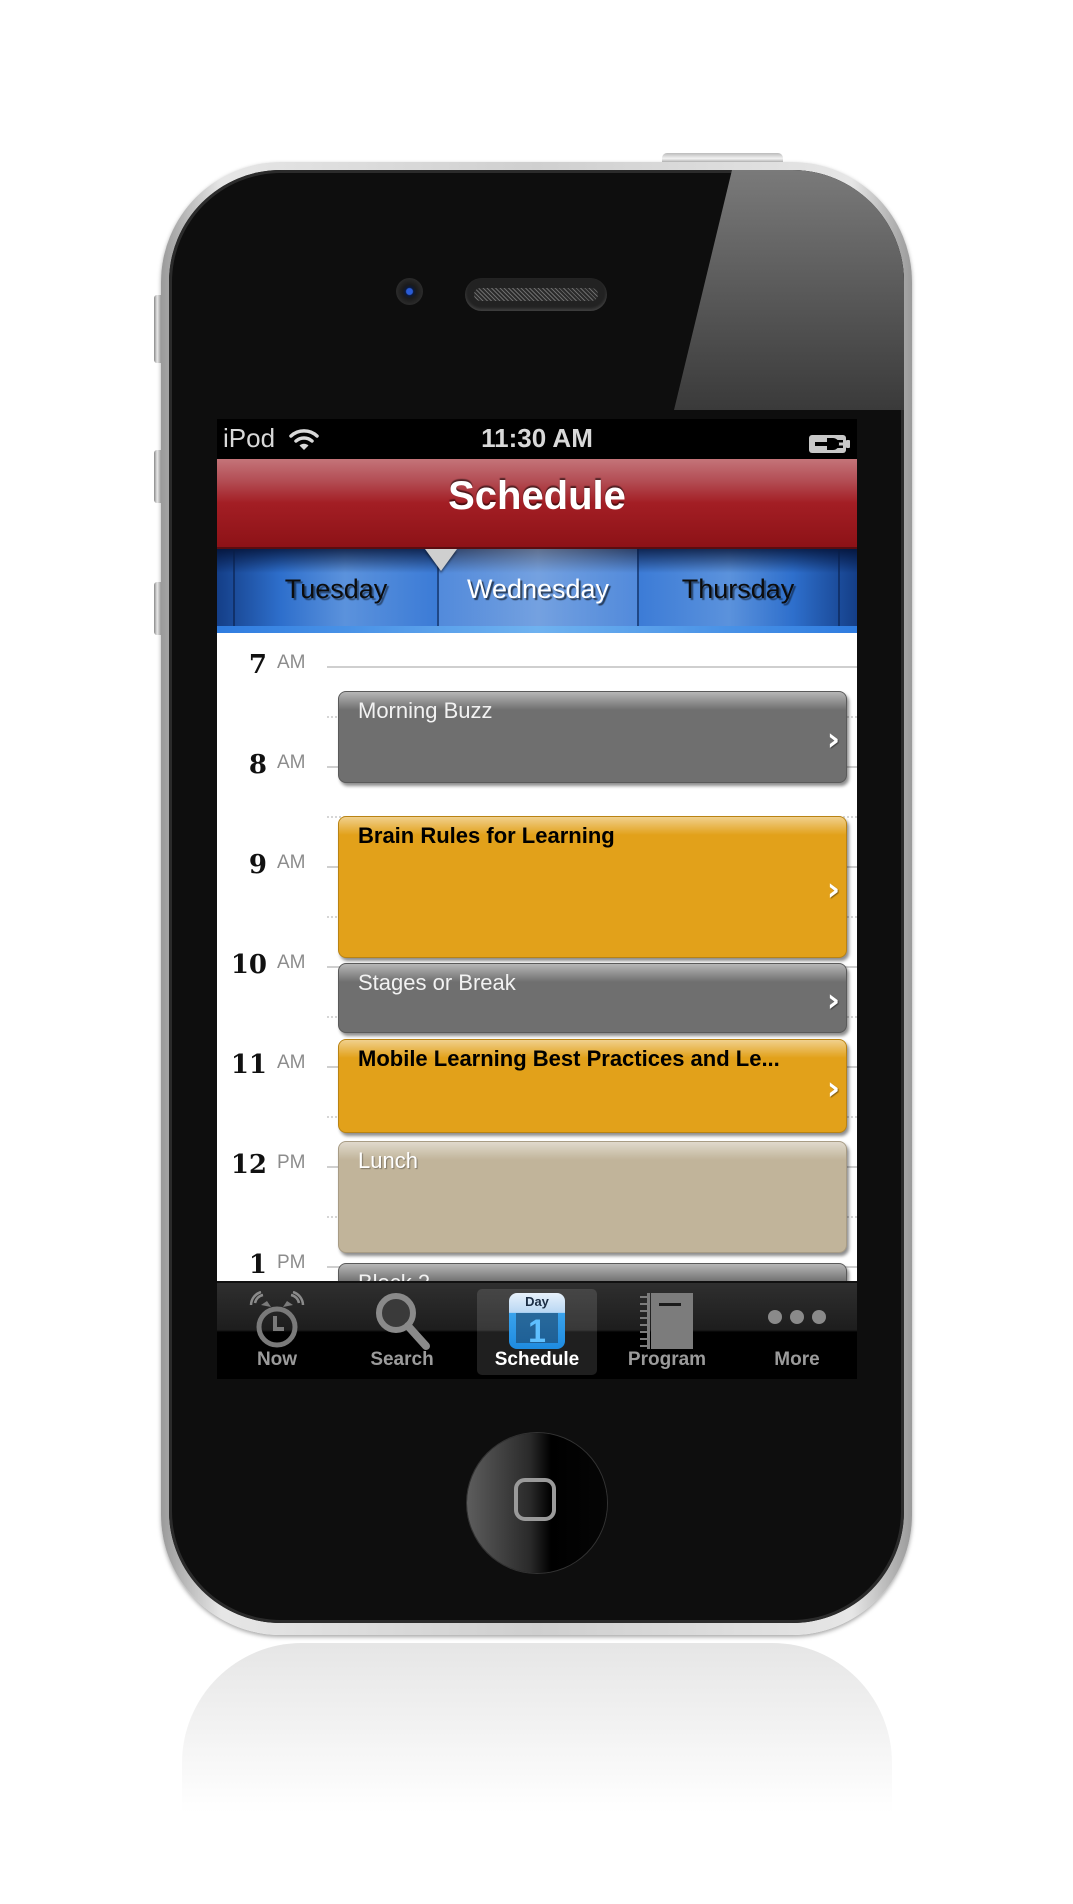  What do you see at coordinates (441, 560) in the screenshot?
I see `selected-day-pointer-icon` at bounding box center [441, 560].